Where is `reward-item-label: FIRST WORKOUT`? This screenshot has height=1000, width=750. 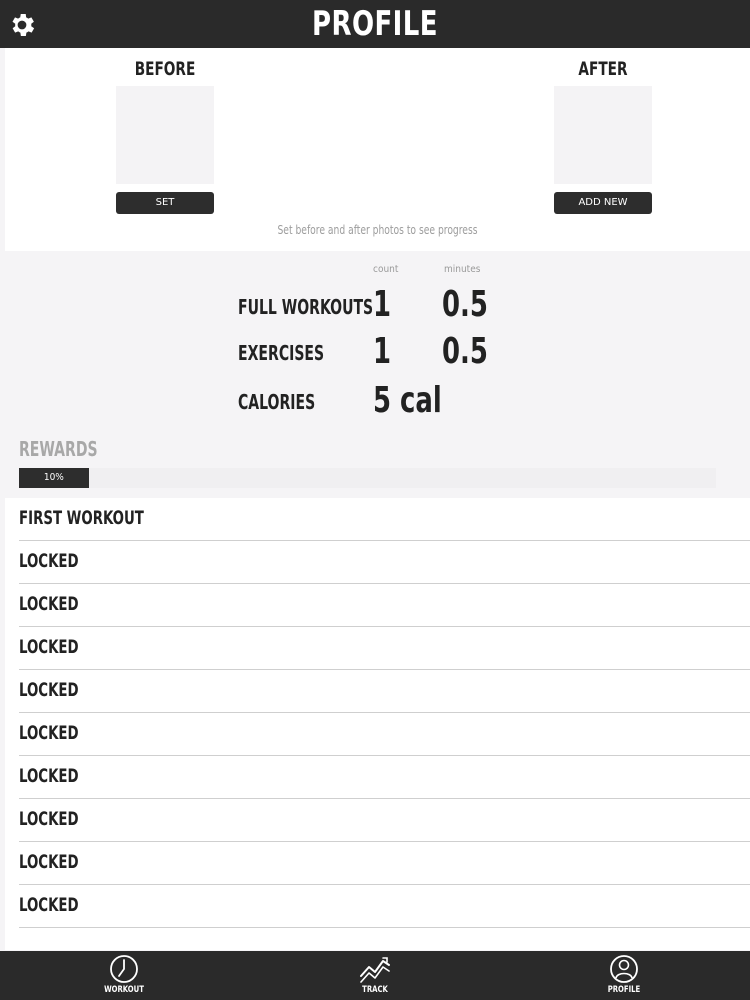
reward-item-label: FIRST WORKOUT is located at coordinates (81, 518).